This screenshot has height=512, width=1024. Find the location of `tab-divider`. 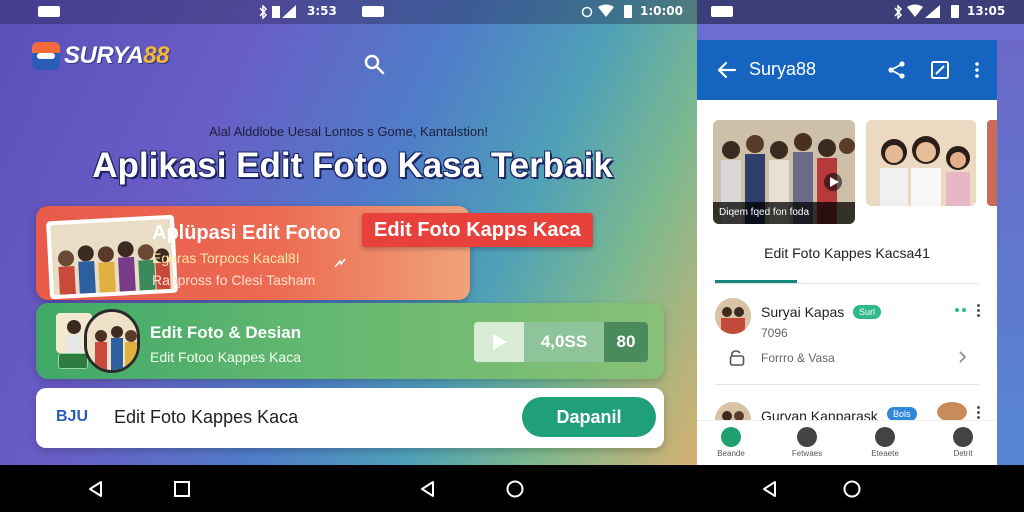

tab-divider is located at coordinates (847, 283).